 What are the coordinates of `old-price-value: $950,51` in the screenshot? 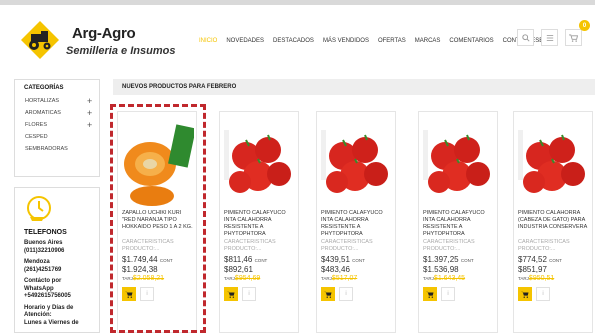 It's located at (541, 278).